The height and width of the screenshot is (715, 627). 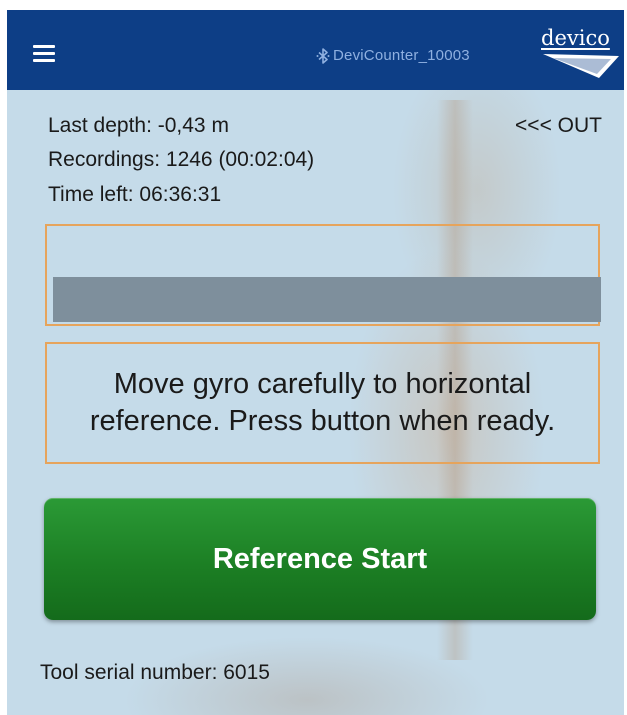 I want to click on time-left-text: Time left: 06:36:31, so click(x=135, y=194).